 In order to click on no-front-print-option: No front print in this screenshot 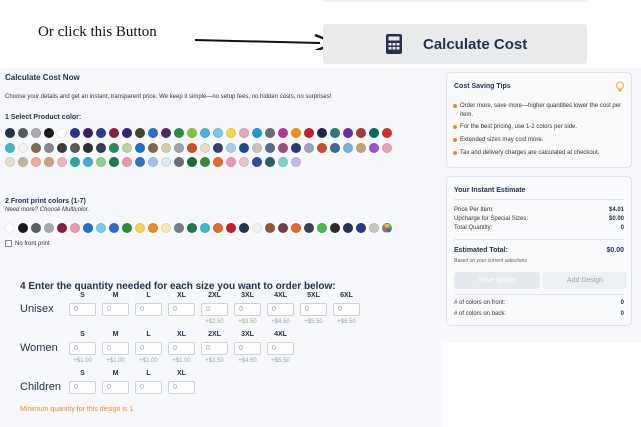, I will do `click(27, 243)`.